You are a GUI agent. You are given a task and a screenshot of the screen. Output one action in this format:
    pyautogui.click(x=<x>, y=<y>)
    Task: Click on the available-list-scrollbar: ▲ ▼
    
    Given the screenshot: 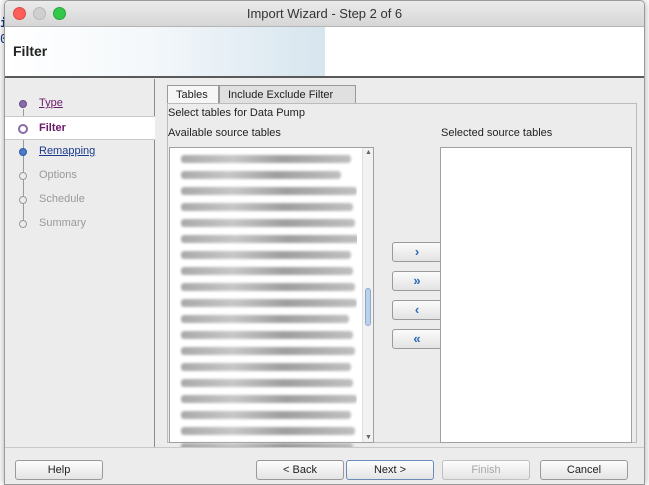 What is the action you would take?
    pyautogui.click(x=367, y=295)
    